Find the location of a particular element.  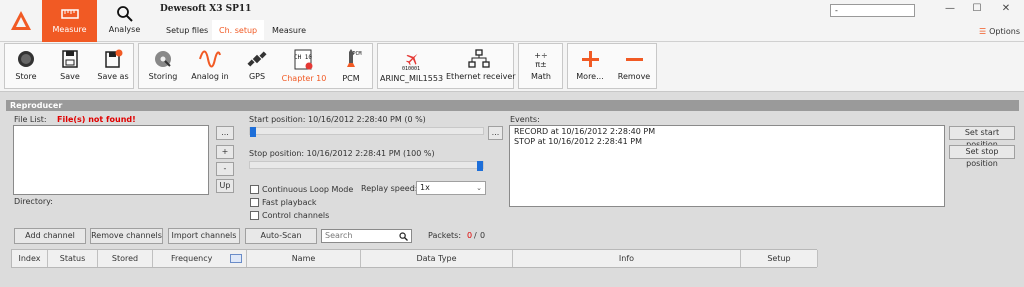

close-icon: ✕ is located at coordinates (1006, 10).